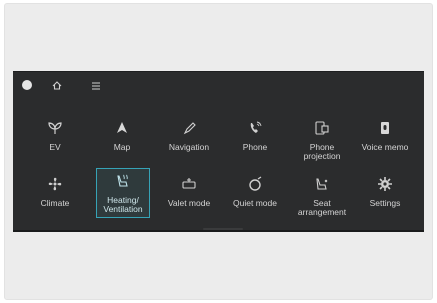  I want to click on tile-map: Map, so click(122, 142).